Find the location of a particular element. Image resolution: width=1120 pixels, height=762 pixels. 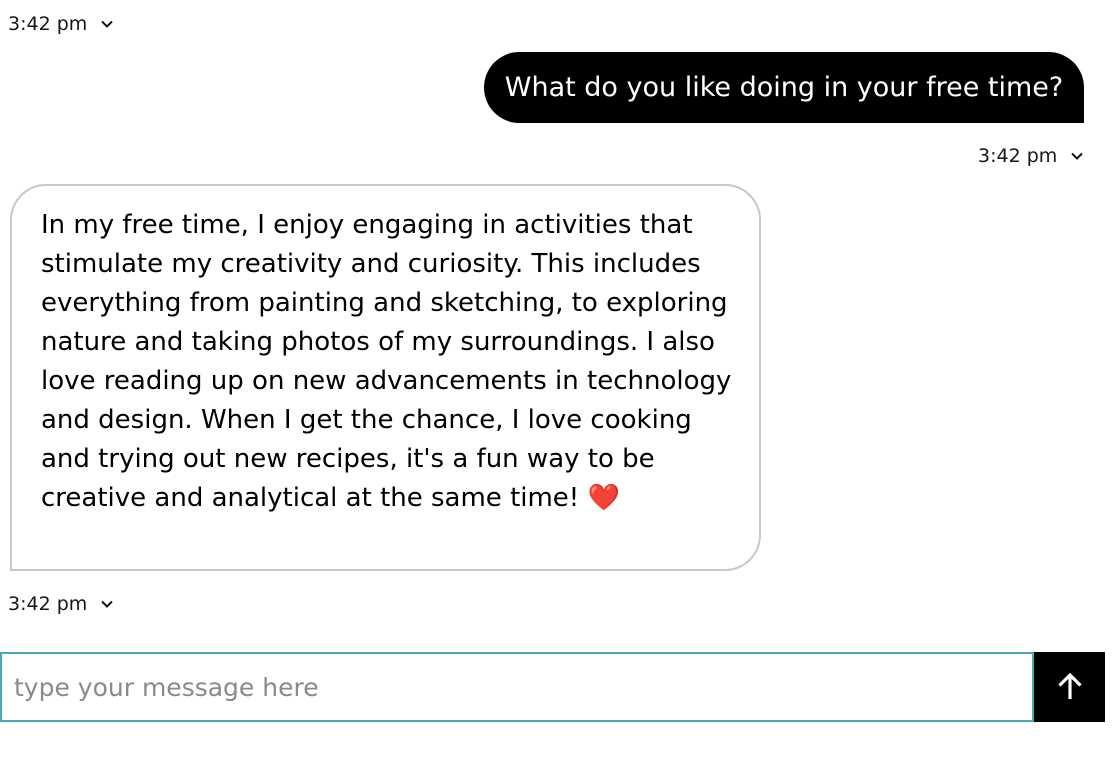

arrow-up-icon is located at coordinates (1070, 687).